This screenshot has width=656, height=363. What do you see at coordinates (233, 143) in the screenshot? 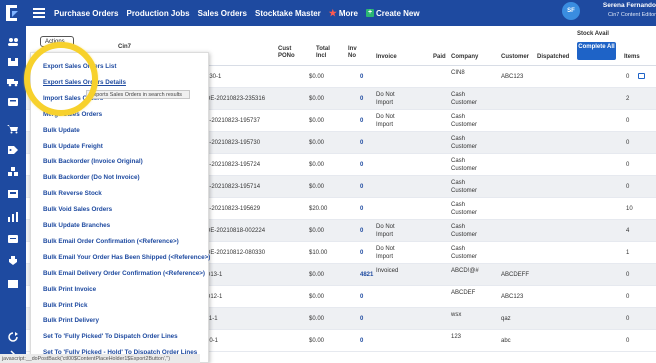
I see `cell-ref: 5-20210823-195730` at bounding box center [233, 143].